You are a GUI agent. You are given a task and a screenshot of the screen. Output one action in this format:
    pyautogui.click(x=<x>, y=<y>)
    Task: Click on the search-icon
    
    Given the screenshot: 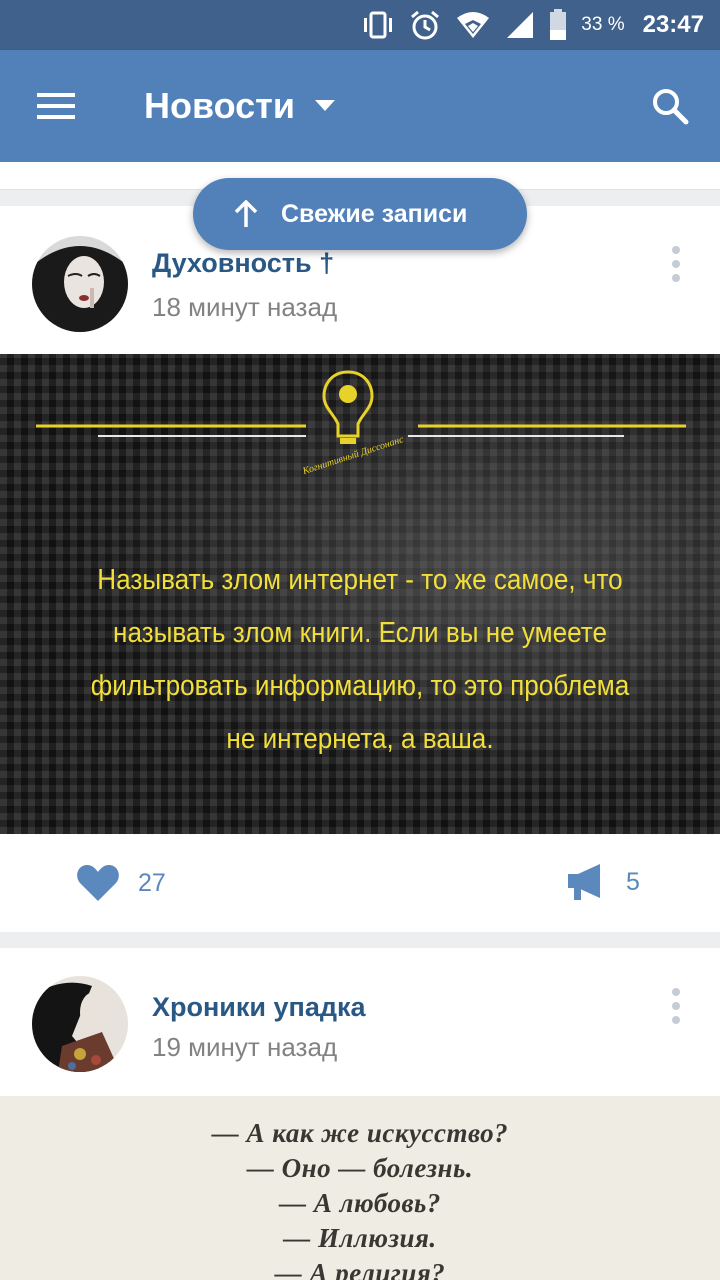 What is the action you would take?
    pyautogui.click(x=671, y=107)
    